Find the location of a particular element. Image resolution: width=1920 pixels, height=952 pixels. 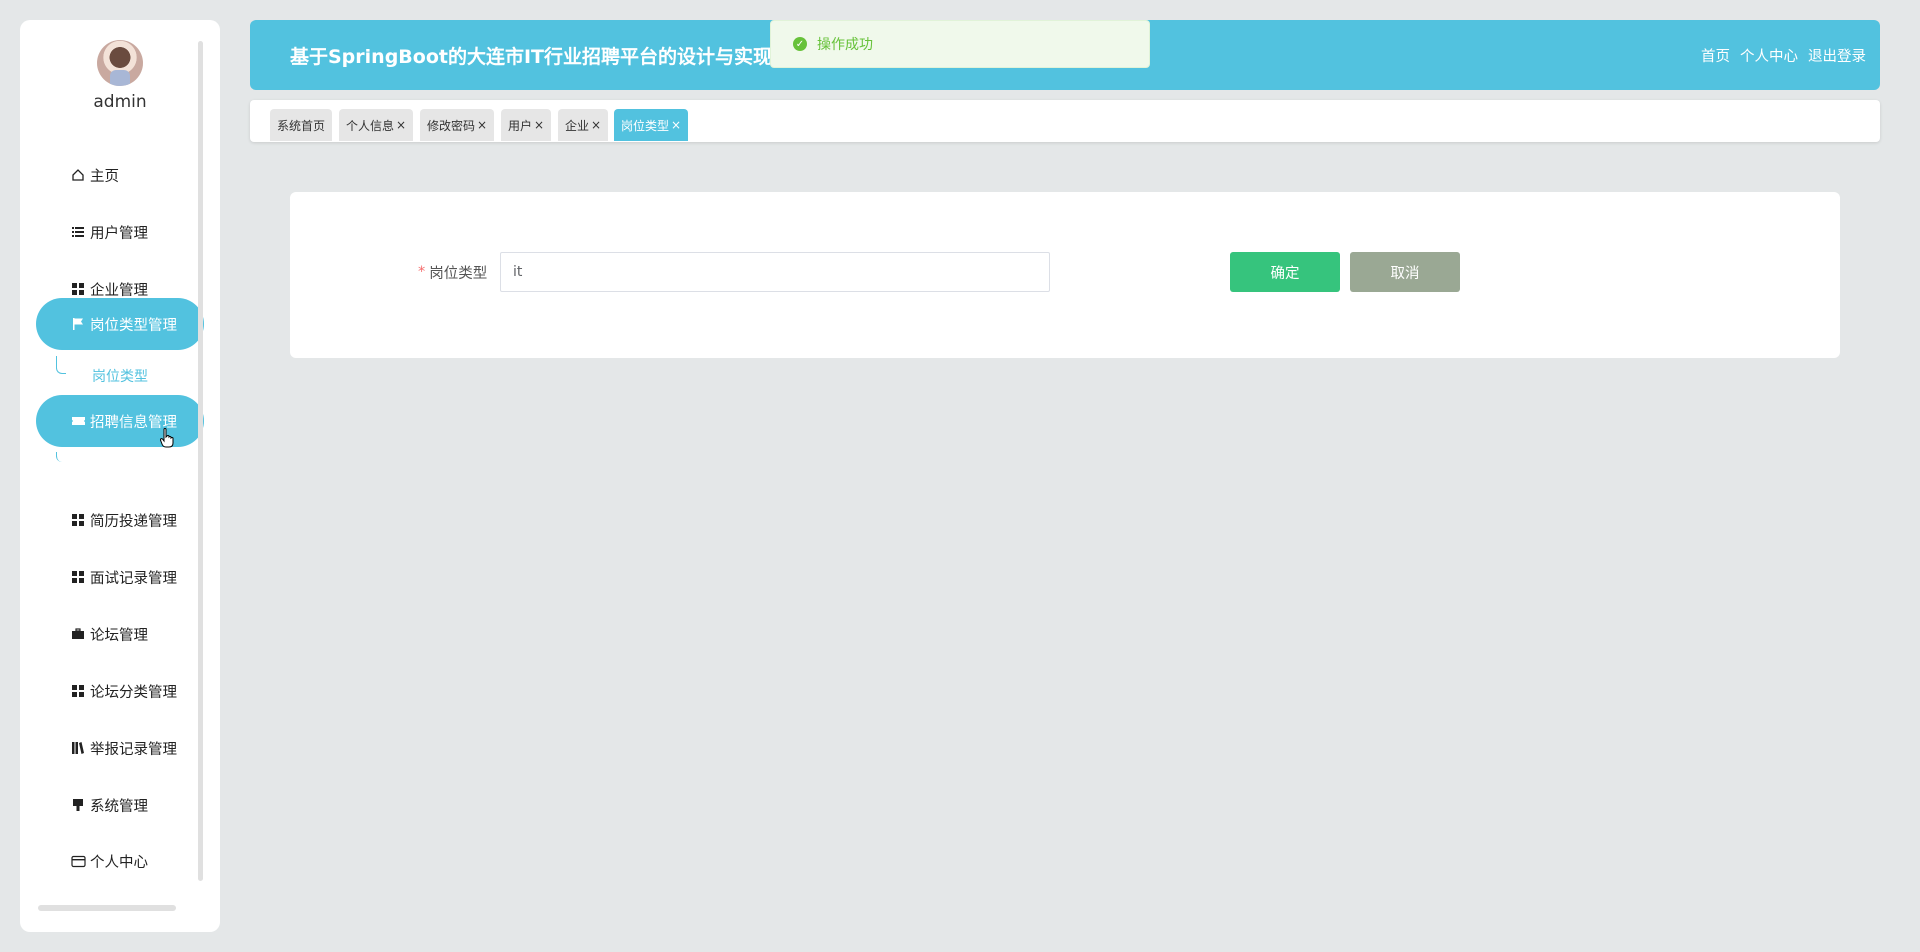

tab-change-password: 修改密码 × is located at coordinates (457, 125).